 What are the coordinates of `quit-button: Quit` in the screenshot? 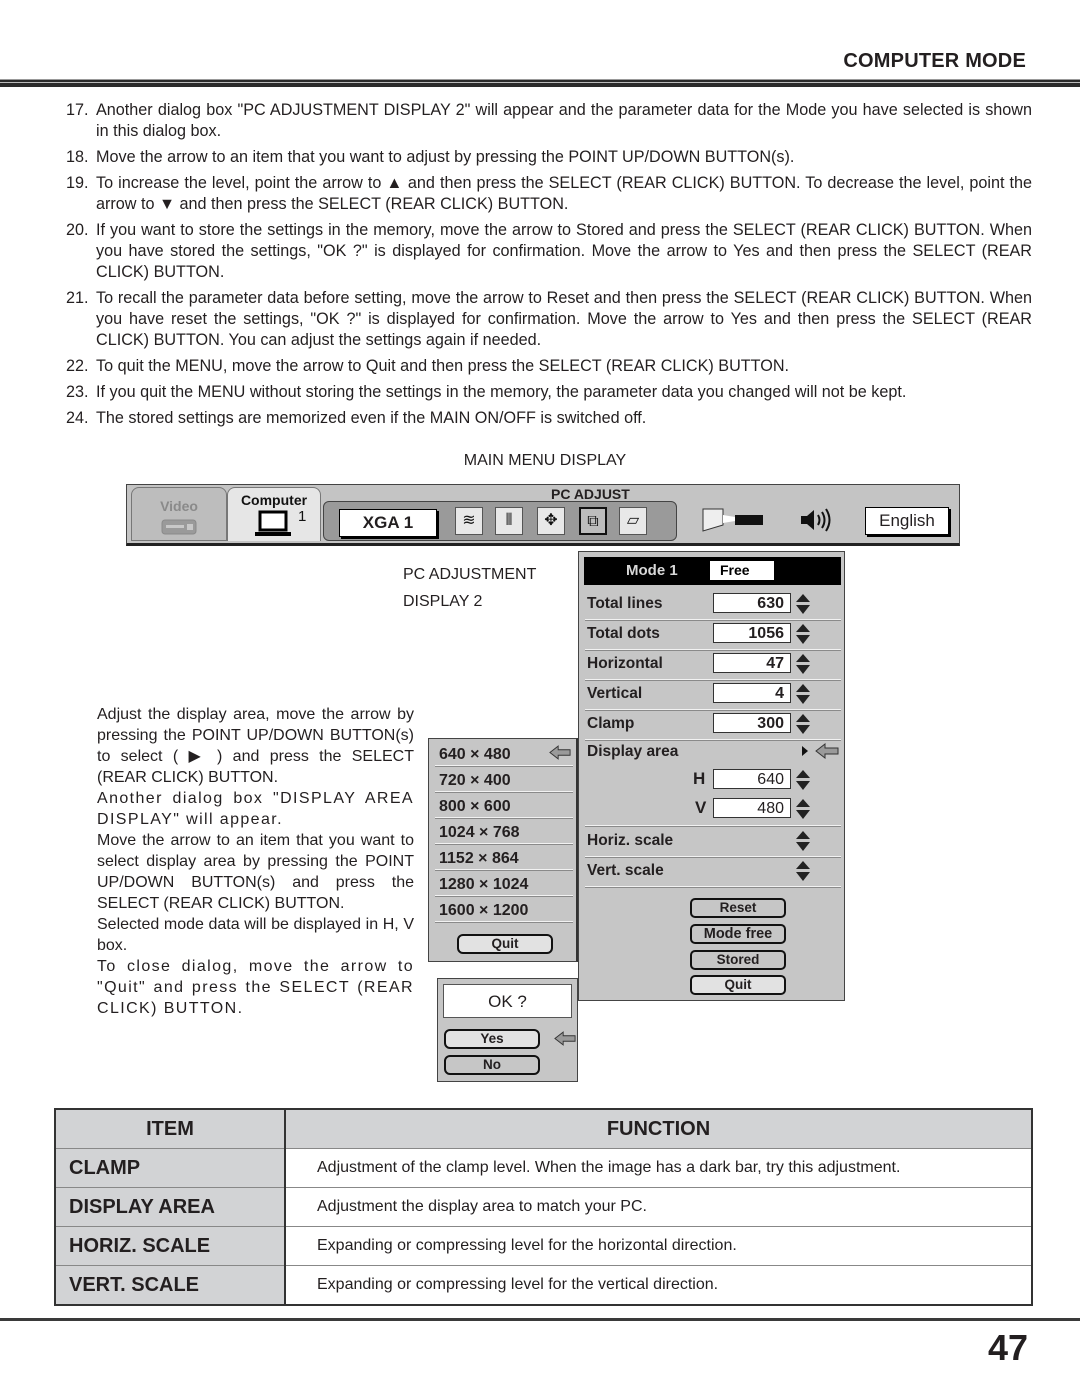 It's located at (738, 985).